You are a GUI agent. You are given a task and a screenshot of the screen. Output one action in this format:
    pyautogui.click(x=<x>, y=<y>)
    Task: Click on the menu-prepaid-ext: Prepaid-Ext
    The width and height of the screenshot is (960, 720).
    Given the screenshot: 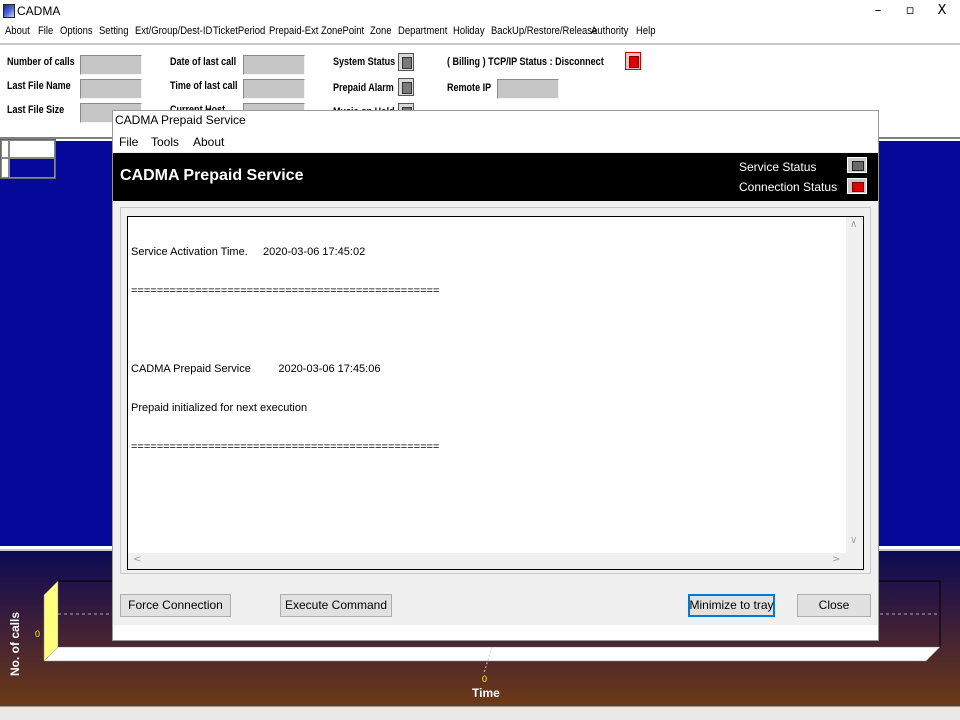 What is the action you would take?
    pyautogui.click(x=293, y=31)
    